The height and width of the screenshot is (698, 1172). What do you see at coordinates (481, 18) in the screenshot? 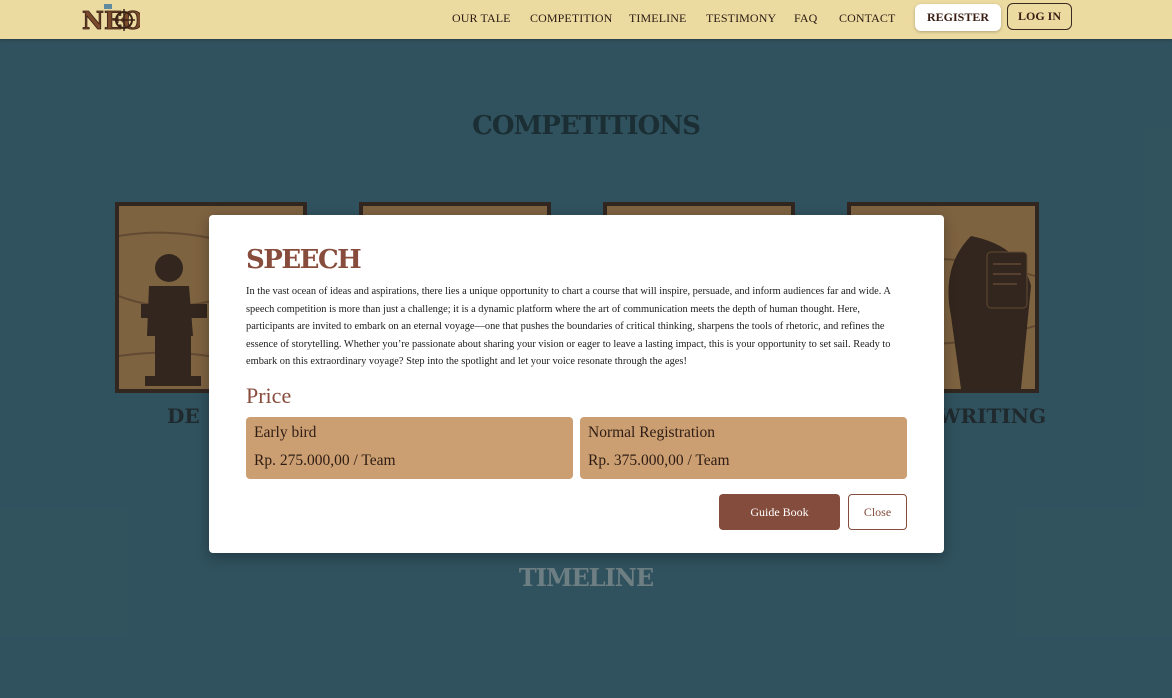
I see `nav-our-tale: OUR TALE` at bounding box center [481, 18].